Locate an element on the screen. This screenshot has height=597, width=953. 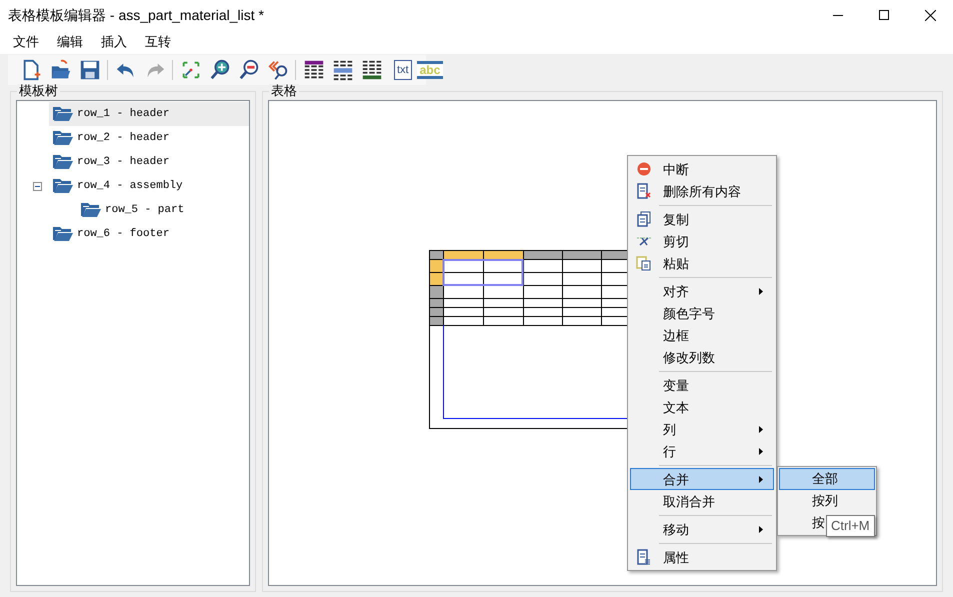
collapse-toggle is located at coordinates (37, 186).